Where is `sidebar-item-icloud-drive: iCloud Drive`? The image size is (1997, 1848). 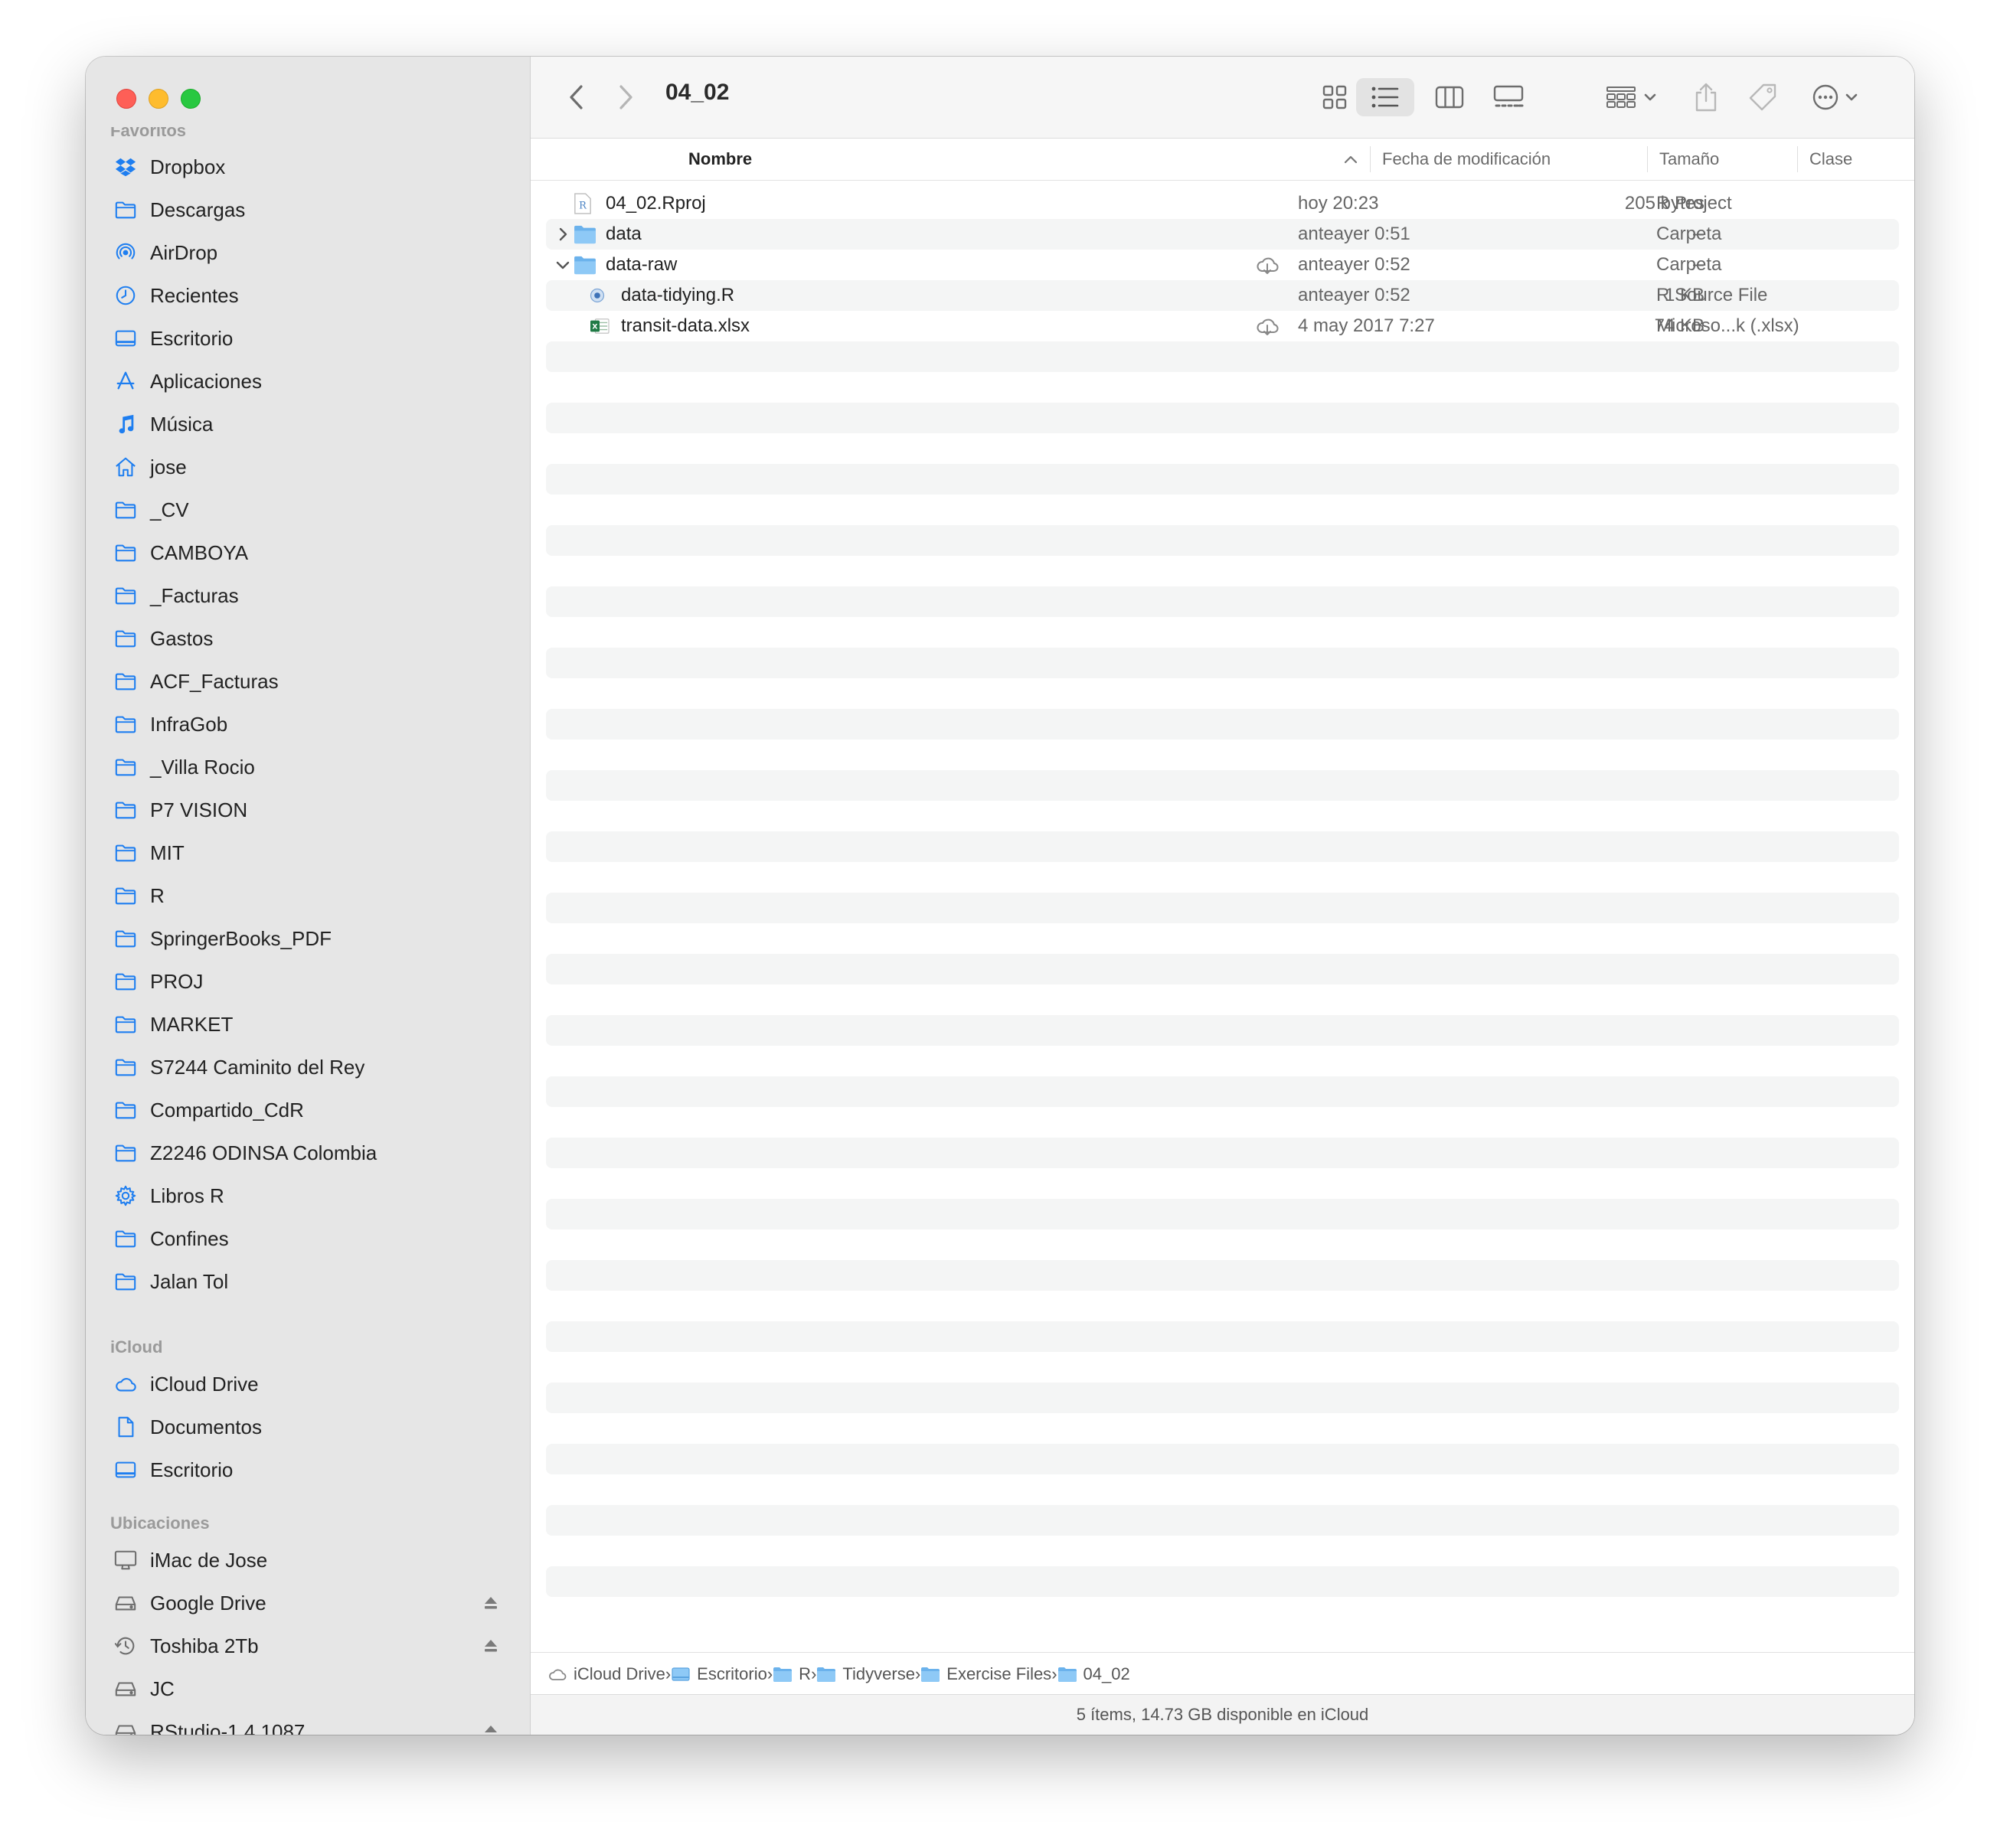
sidebar-item-icloud-drive: iCloud Drive is located at coordinates (308, 1384).